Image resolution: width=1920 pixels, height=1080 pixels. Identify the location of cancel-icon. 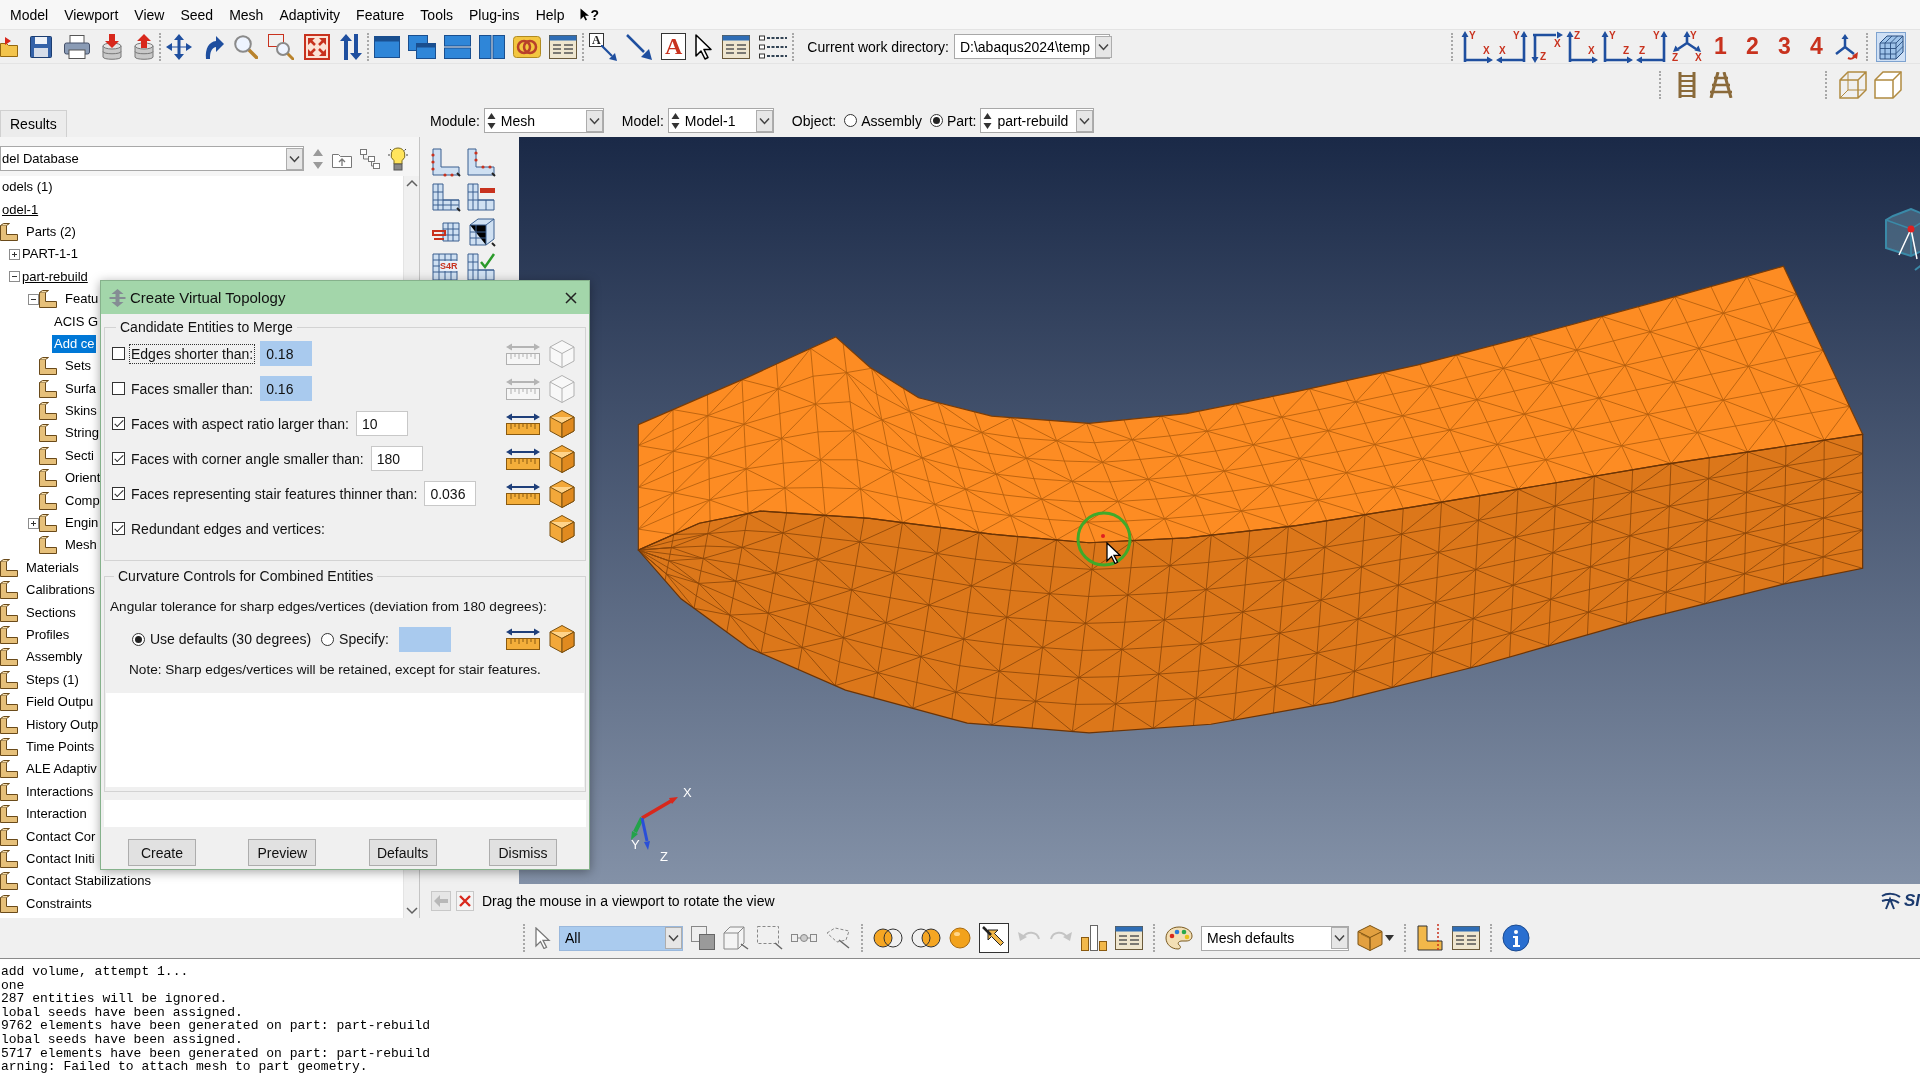
(465, 901).